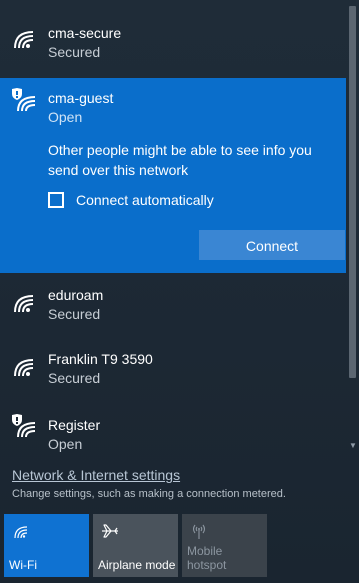 The image size is (359, 583). Describe the element at coordinates (205, 551) in the screenshot. I see `tile-label-line: Mobile` at that location.